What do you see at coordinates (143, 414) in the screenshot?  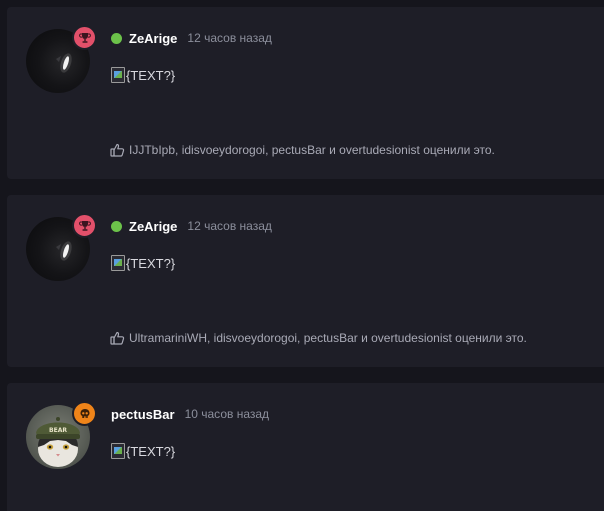 I see `author-name: pectusBar` at bounding box center [143, 414].